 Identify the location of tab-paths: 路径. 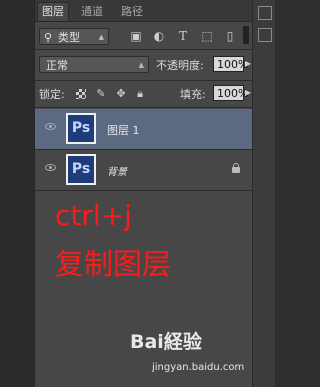
(132, 12).